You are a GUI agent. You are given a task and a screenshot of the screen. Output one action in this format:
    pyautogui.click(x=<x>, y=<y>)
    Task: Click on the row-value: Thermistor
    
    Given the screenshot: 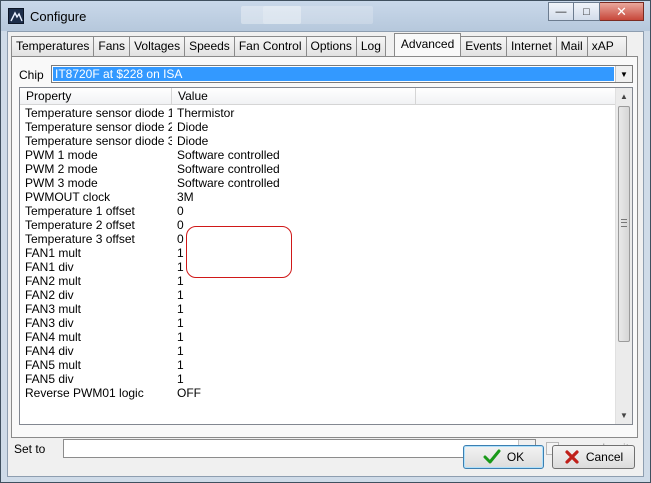 What is the action you would take?
    pyautogui.click(x=206, y=113)
    